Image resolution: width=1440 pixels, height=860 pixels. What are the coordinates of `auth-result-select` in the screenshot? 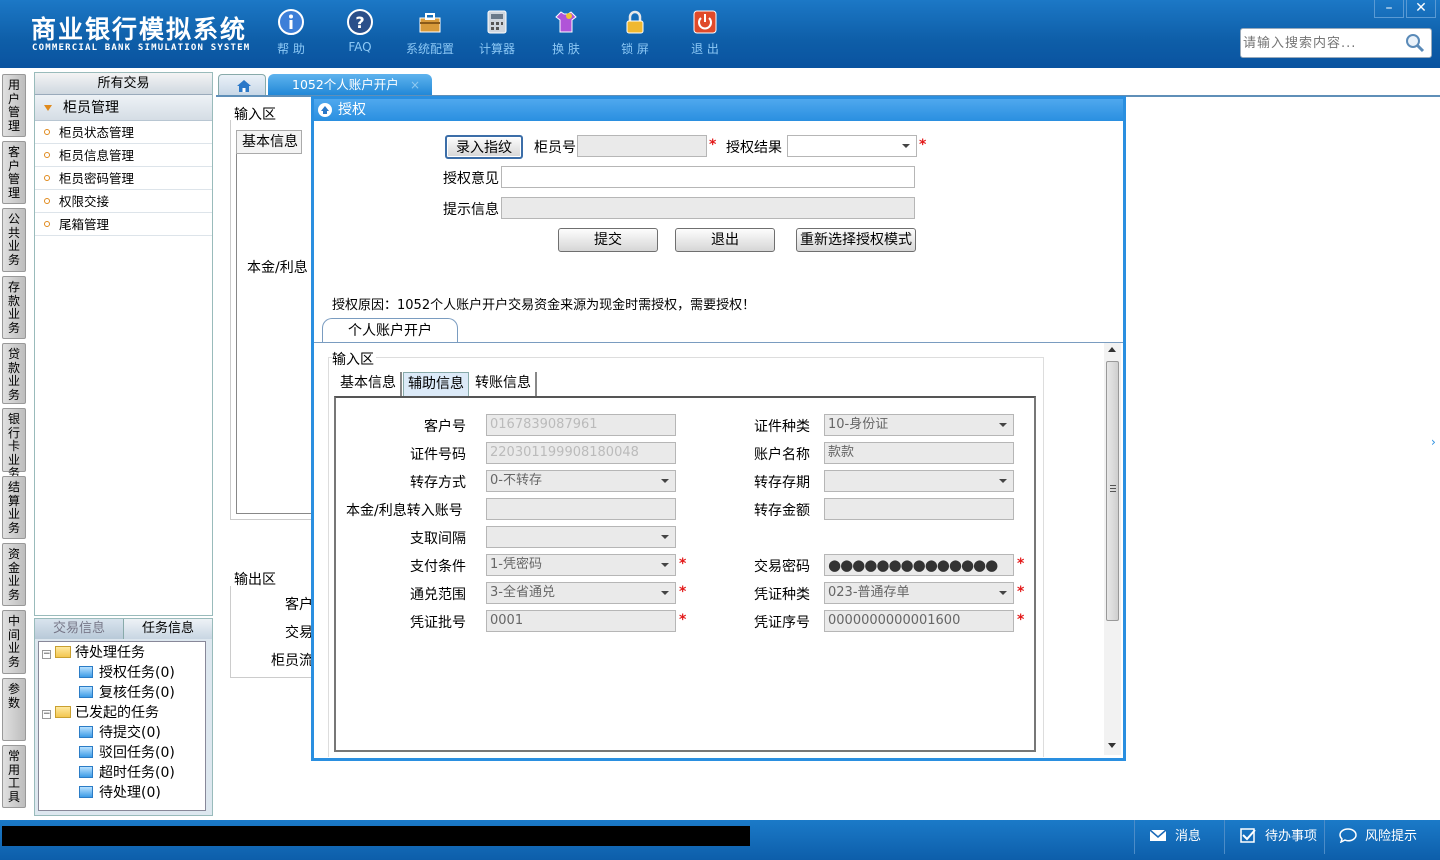 It's located at (852, 146).